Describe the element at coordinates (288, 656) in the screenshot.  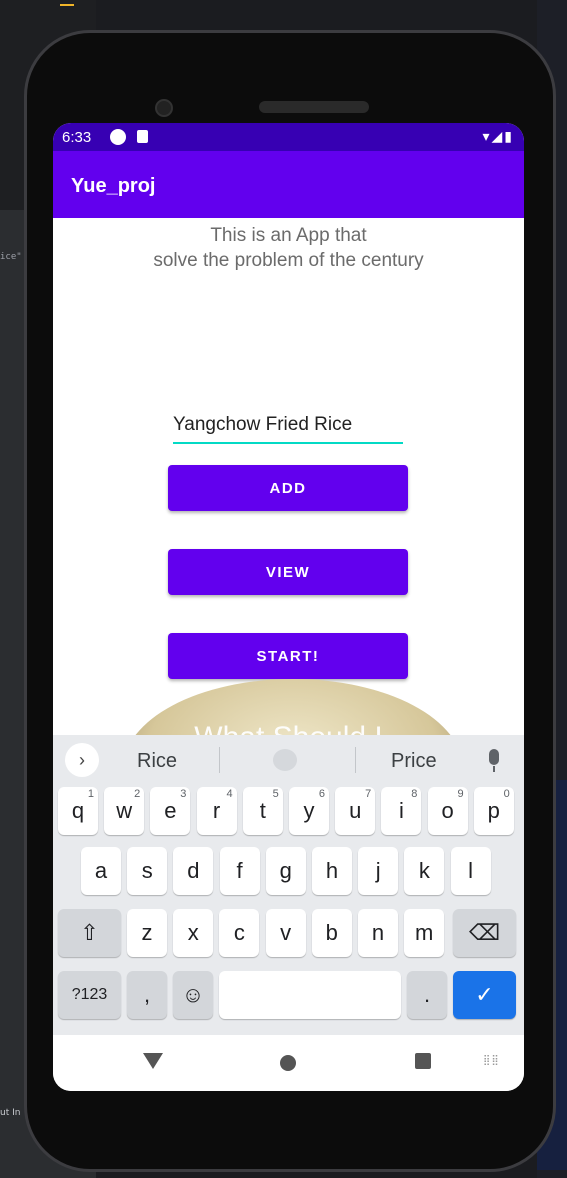
I see `start-button: START!` at that location.